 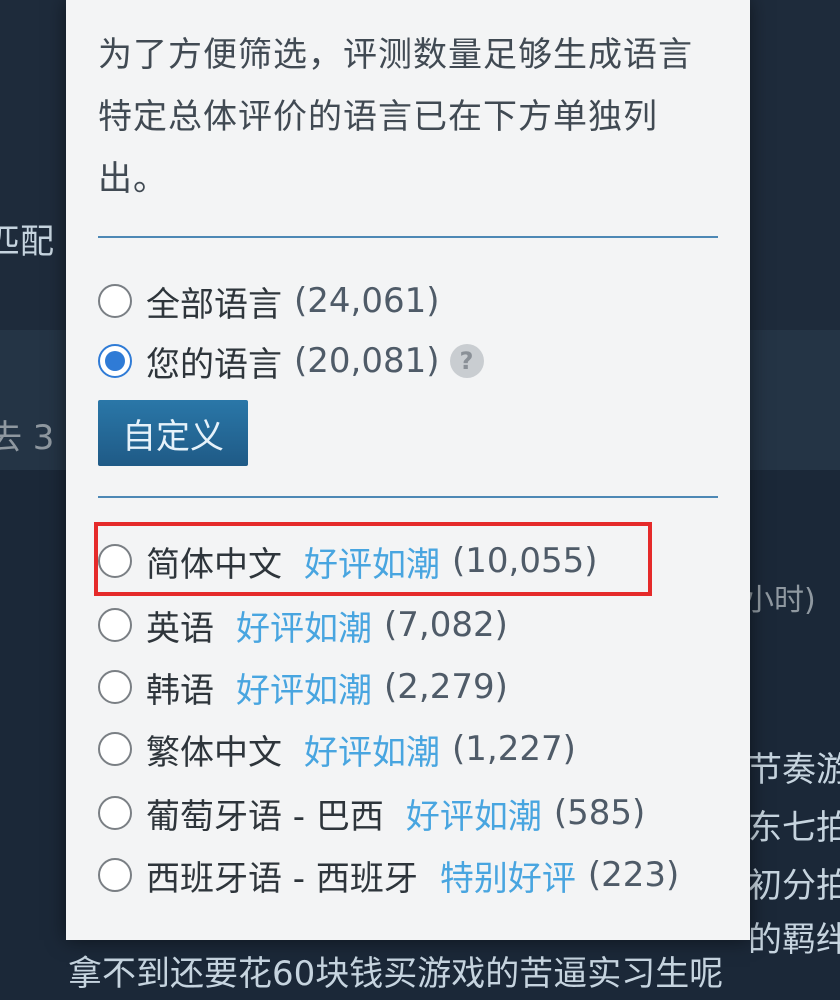 I want to click on language-option-korean: 韩语 好评如潮 (2,279), so click(x=303, y=687).